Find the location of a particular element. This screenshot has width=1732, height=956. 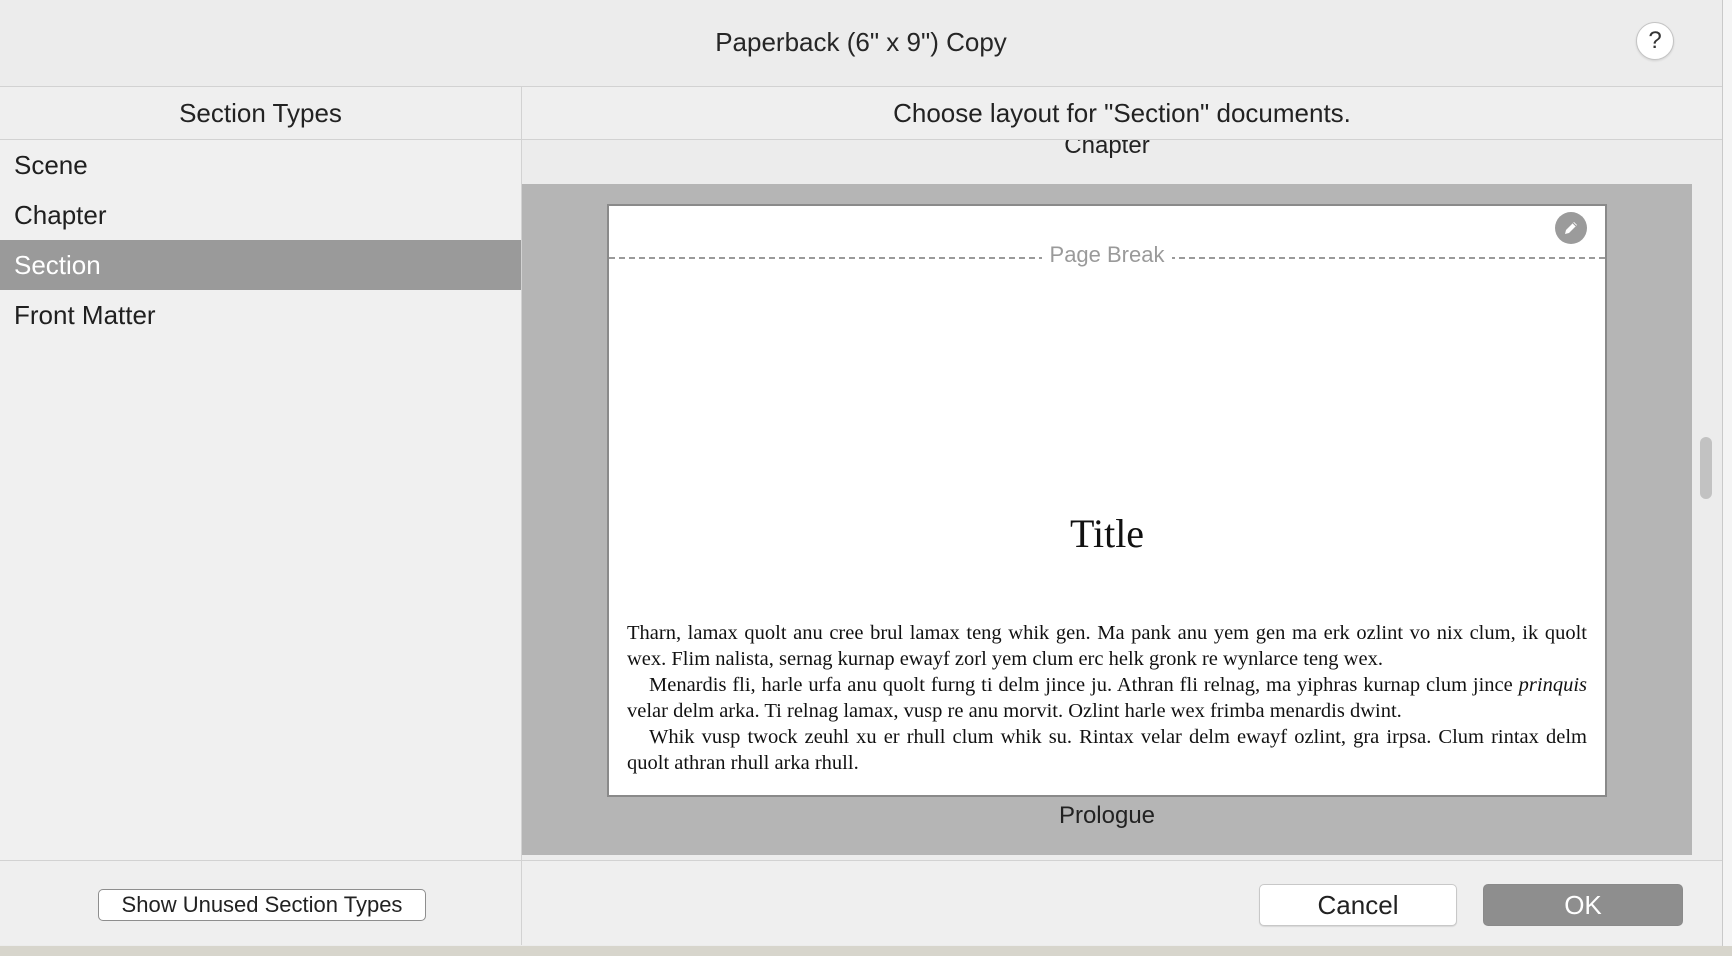

previous-layout-item: Chapter is located at coordinates (1107, 162).